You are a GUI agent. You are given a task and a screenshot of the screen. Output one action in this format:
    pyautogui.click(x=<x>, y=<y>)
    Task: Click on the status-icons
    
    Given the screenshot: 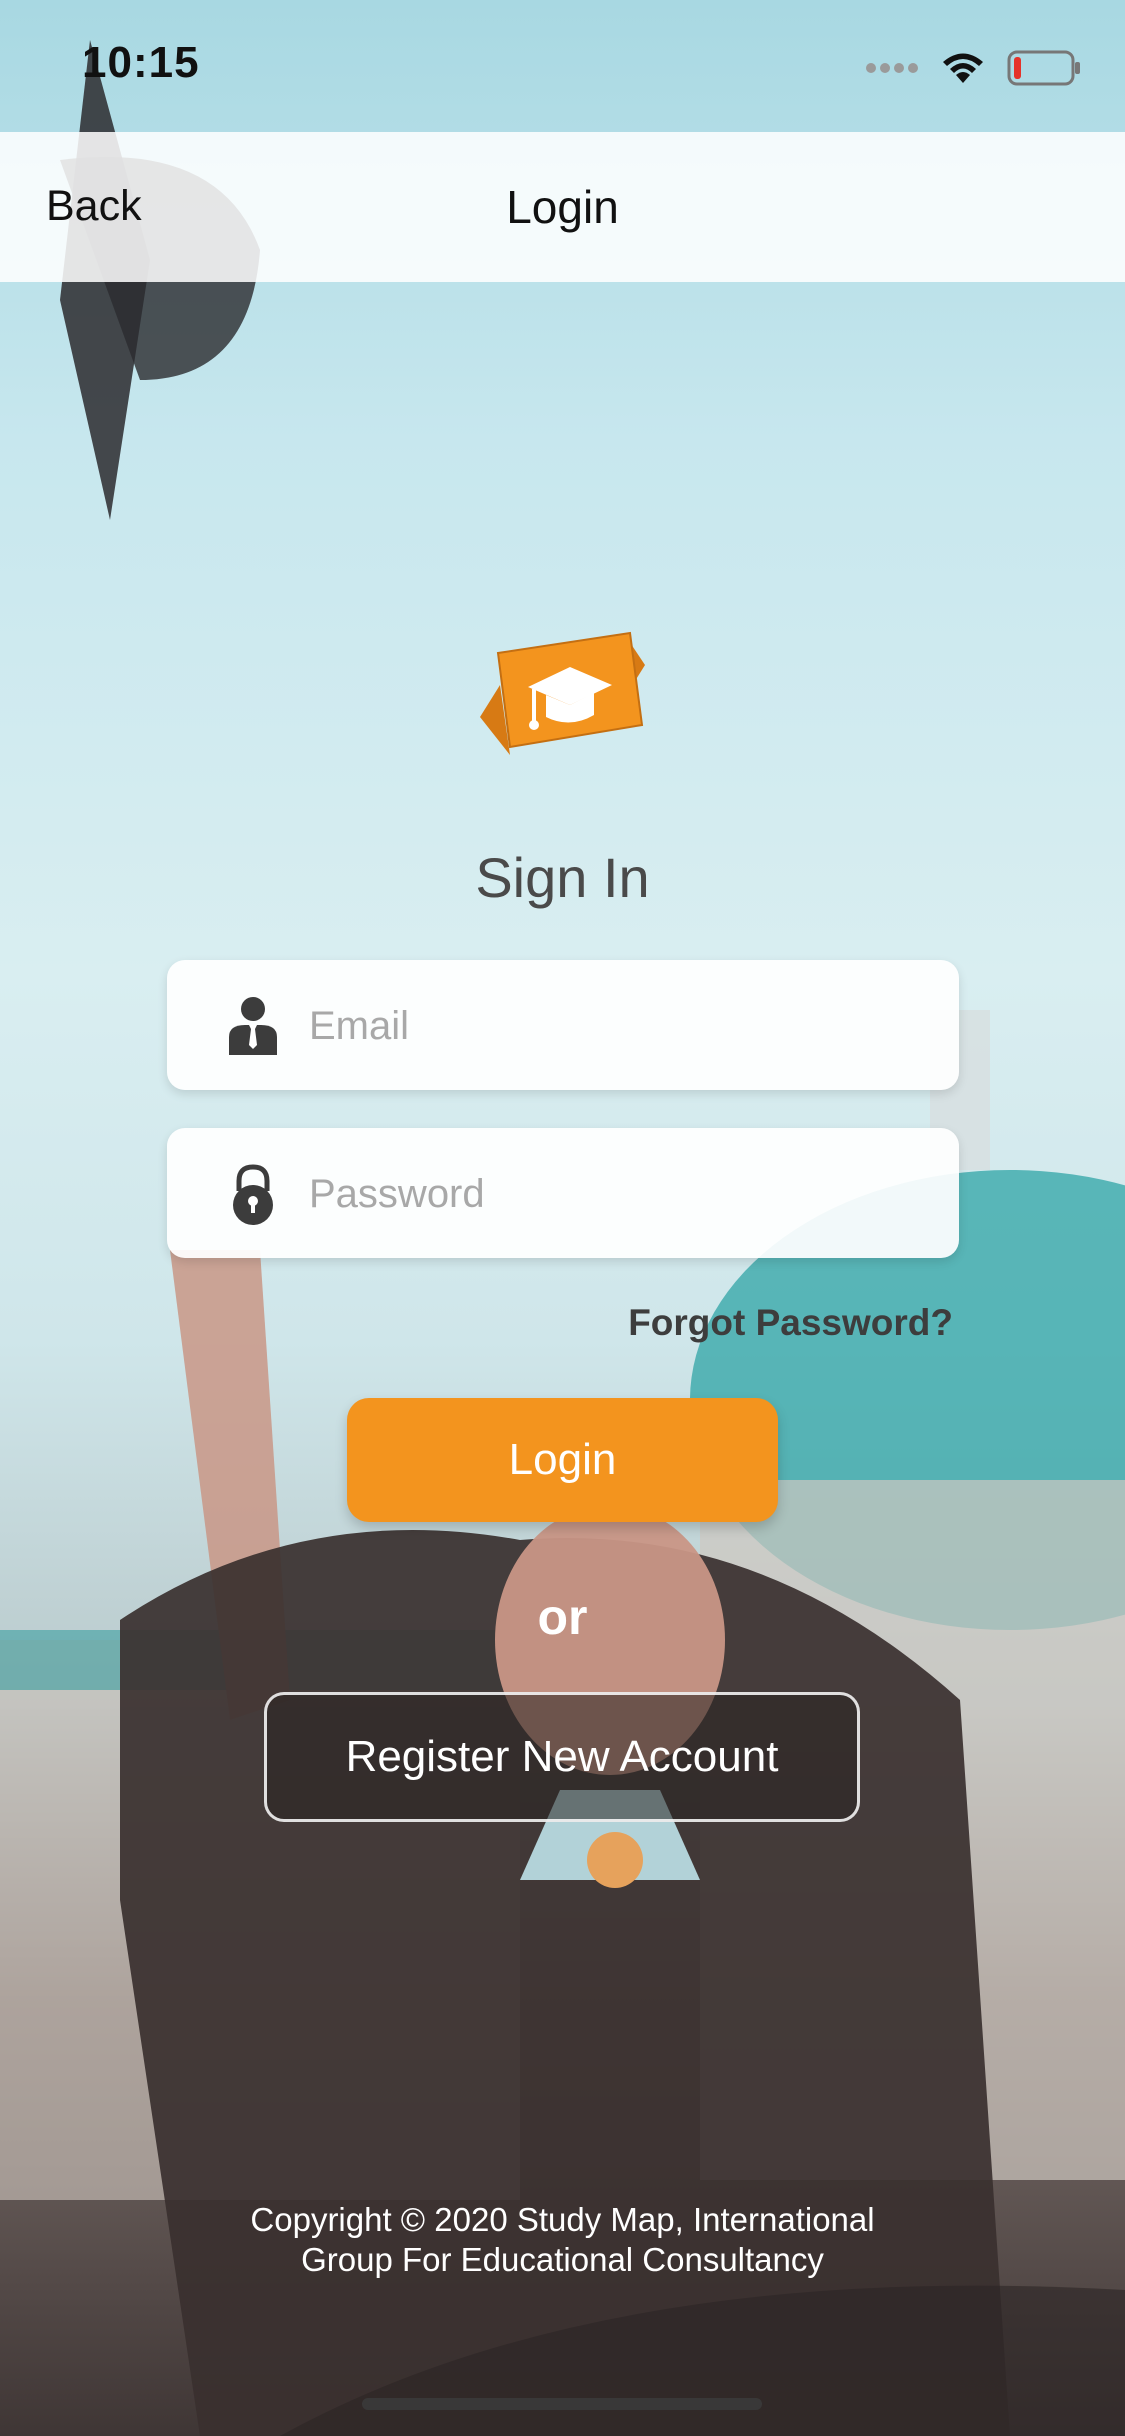 What is the action you would take?
    pyautogui.click(x=973, y=68)
    